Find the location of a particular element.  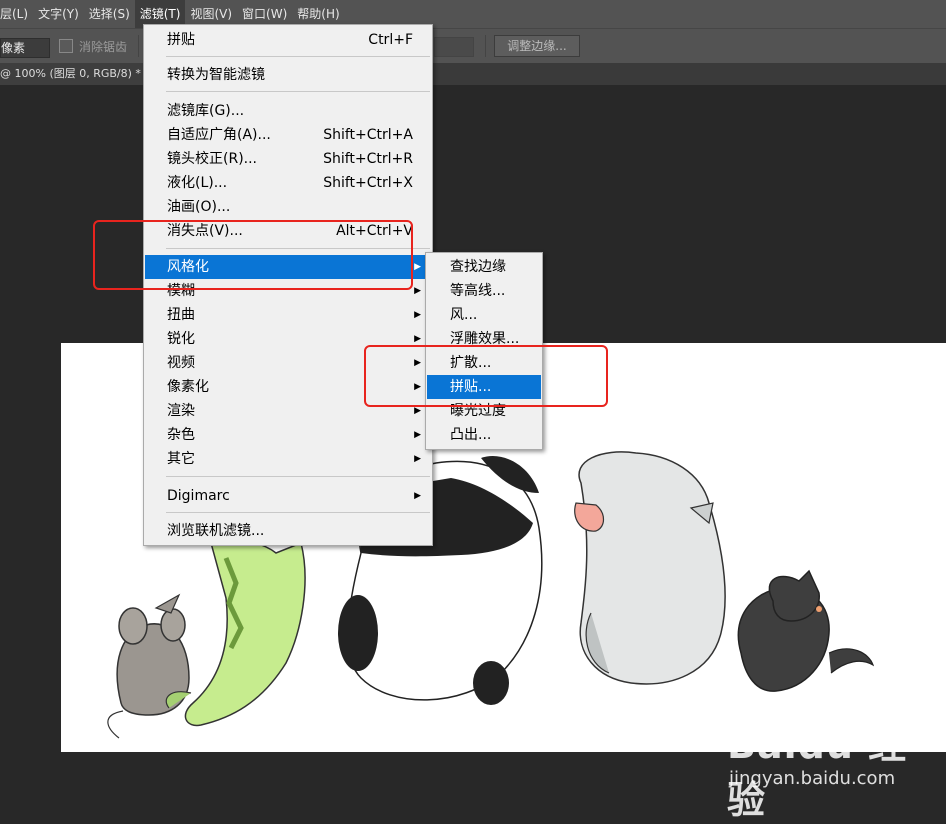

options-divider is located at coordinates (138, 46).